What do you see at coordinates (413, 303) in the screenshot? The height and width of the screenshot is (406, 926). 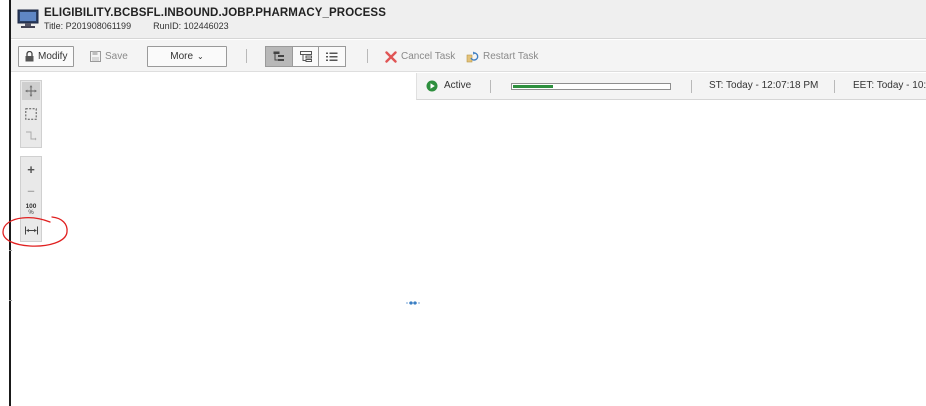 I see `workflow-node-connector` at bounding box center [413, 303].